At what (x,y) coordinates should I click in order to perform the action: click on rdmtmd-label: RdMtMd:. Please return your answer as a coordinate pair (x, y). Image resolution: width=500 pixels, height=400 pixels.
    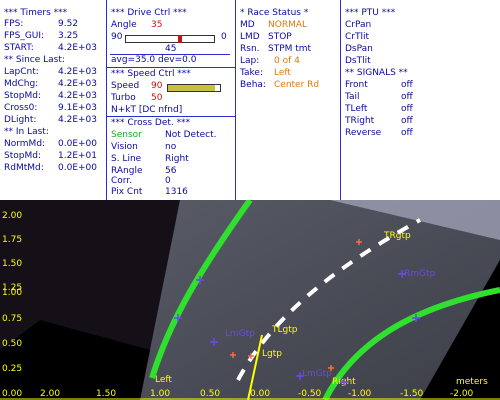
    Looking at the image, I should click on (24, 168).